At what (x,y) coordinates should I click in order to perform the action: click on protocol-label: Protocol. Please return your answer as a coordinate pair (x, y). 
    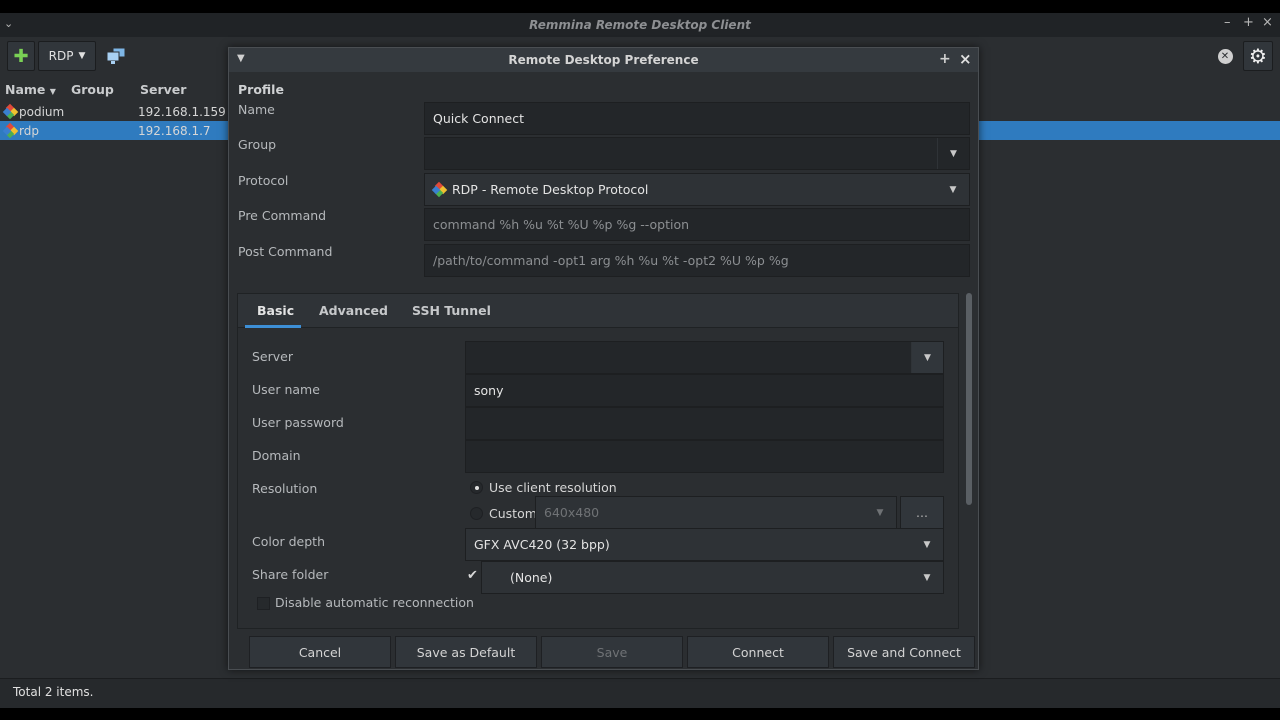
    Looking at the image, I should click on (263, 180).